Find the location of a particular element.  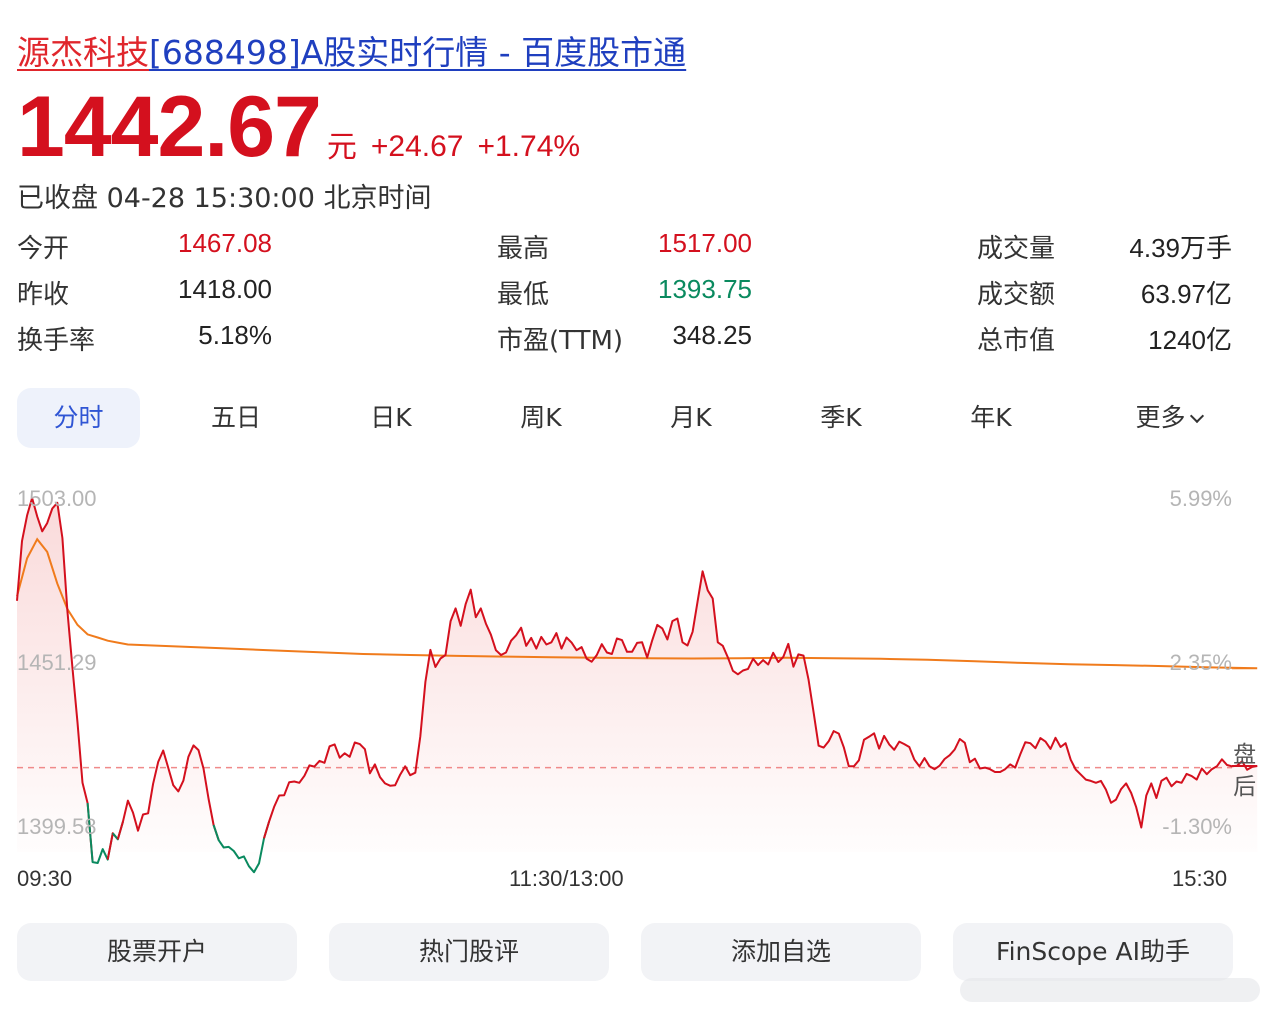

stock-title-link: [688498]A股实时行情 - 百度股市通 is located at coordinates (417, 52).